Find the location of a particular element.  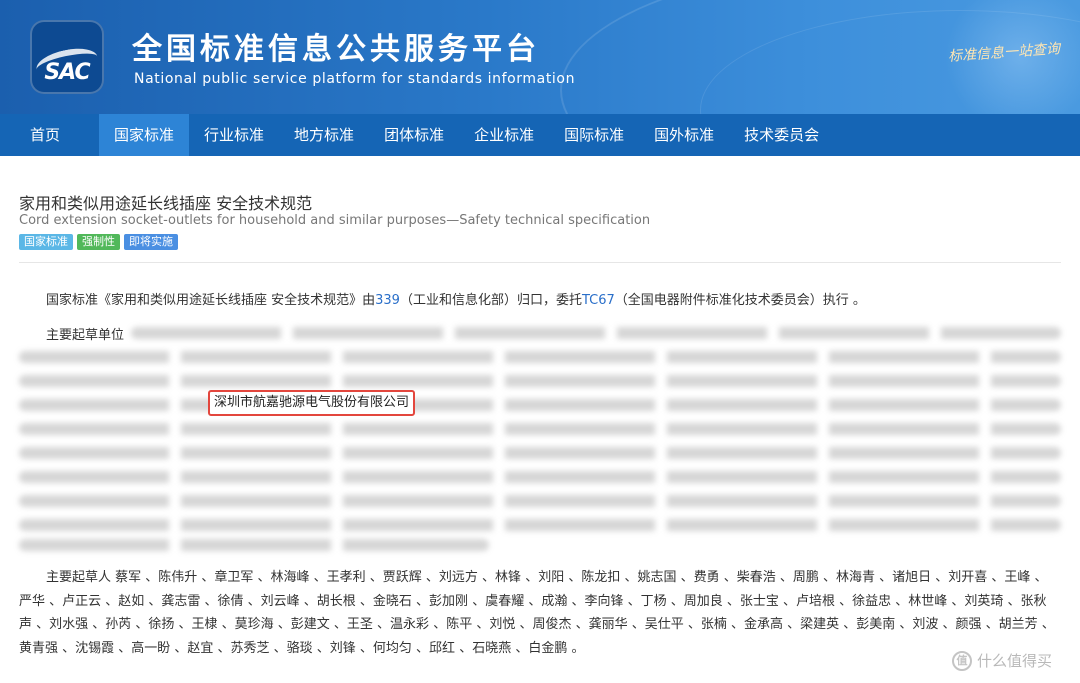

nav-item-international-standards: 国际标准 is located at coordinates (594, 135).